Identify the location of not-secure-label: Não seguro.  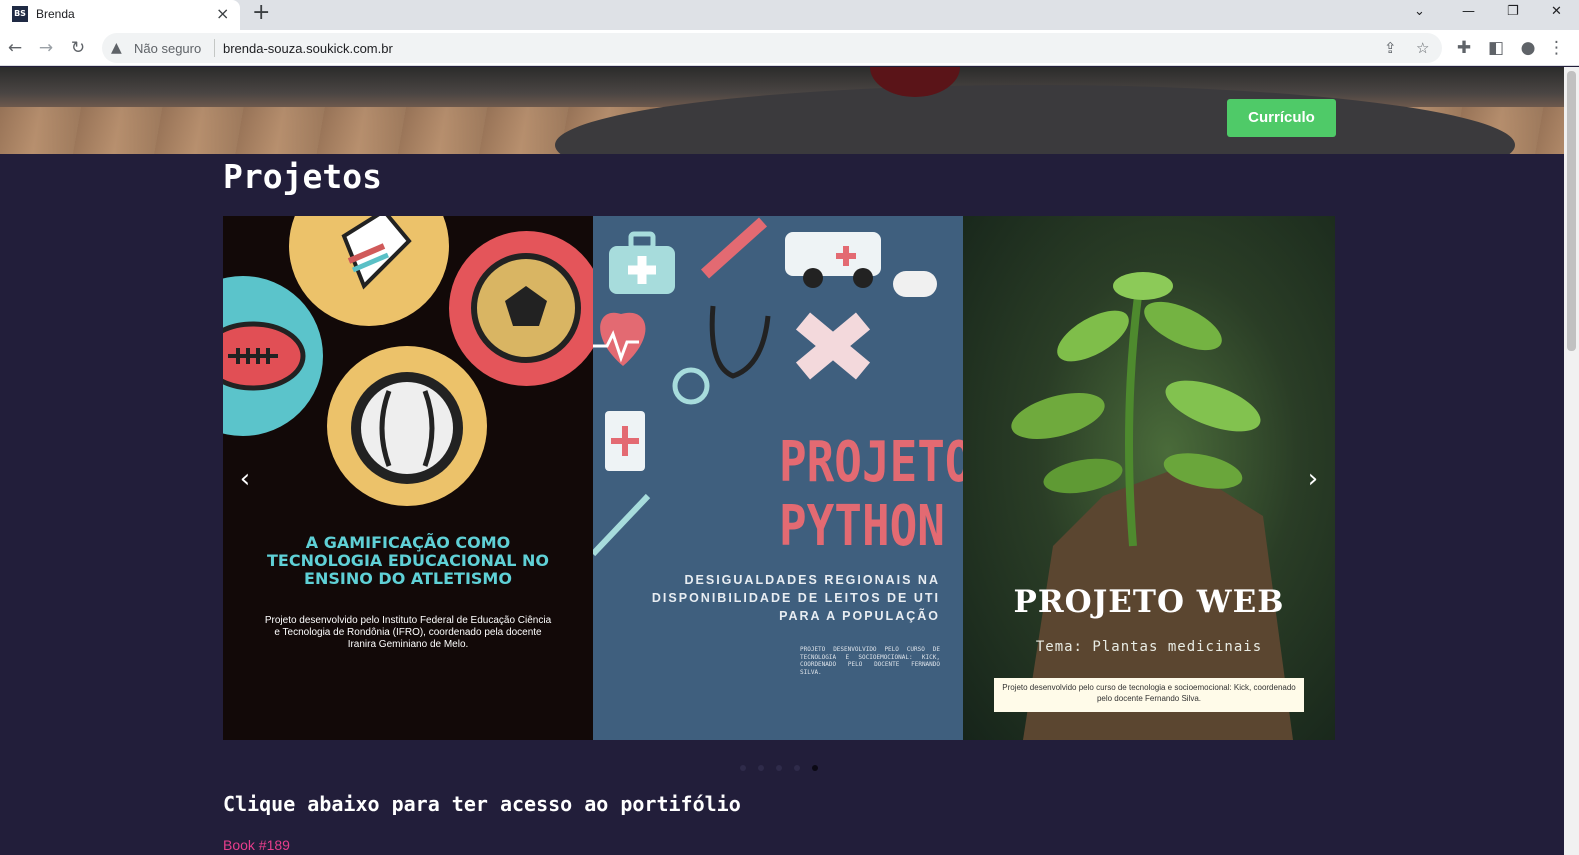
(167, 48).